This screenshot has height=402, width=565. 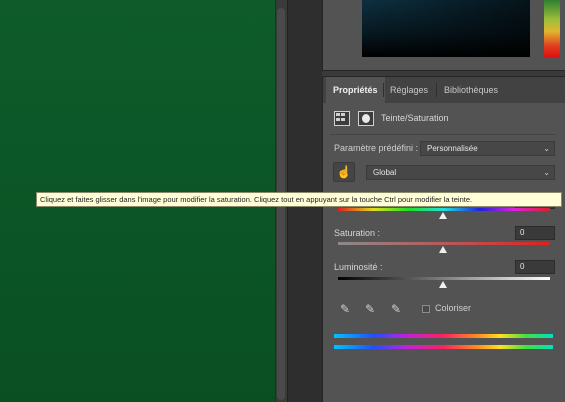 I want to click on eyedropper-minus-icon: ✎, so click(x=396, y=309).